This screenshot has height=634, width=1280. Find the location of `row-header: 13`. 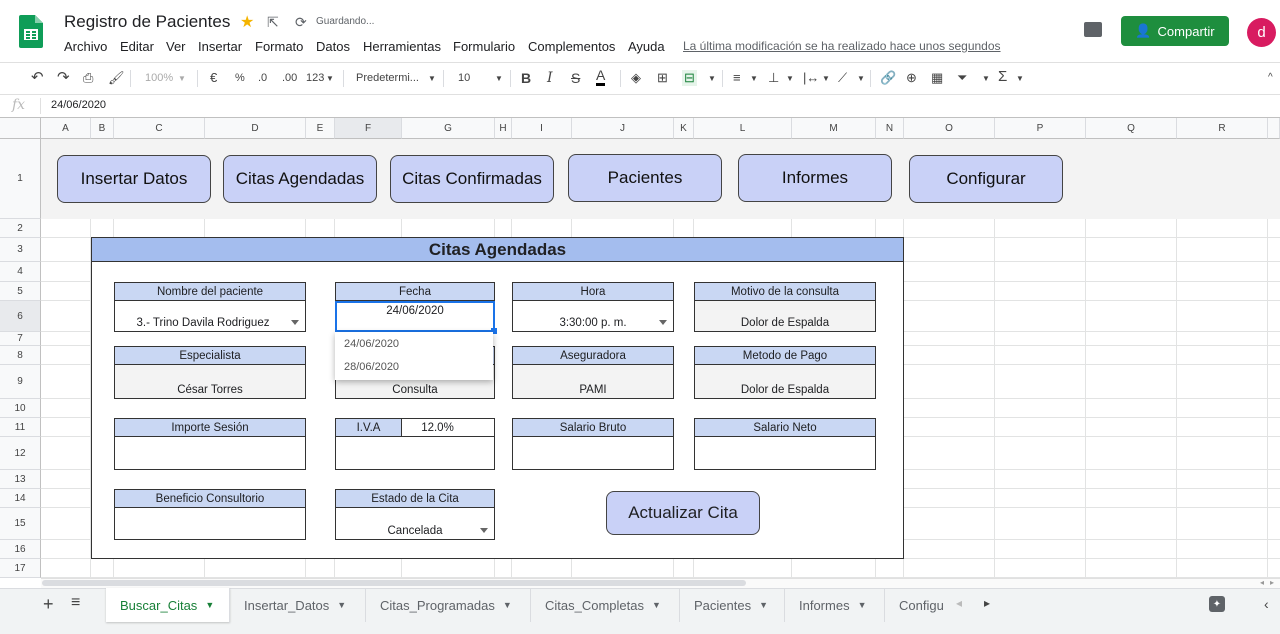

row-header: 13 is located at coordinates (20, 479).